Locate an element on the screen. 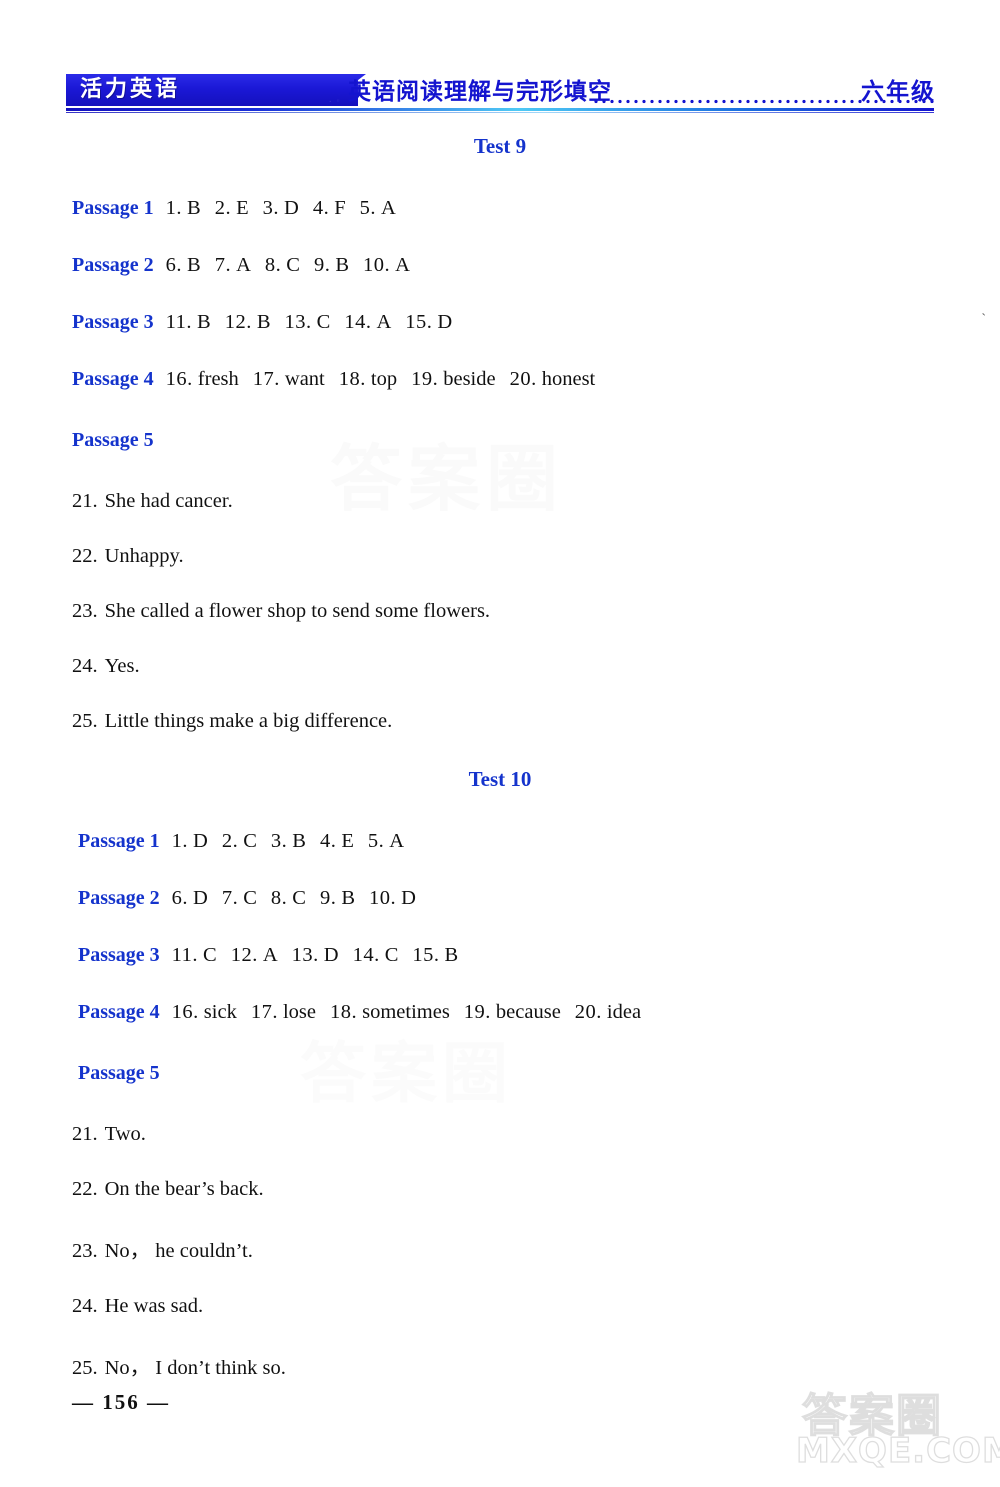  answer-value: beside is located at coordinates (469, 379).